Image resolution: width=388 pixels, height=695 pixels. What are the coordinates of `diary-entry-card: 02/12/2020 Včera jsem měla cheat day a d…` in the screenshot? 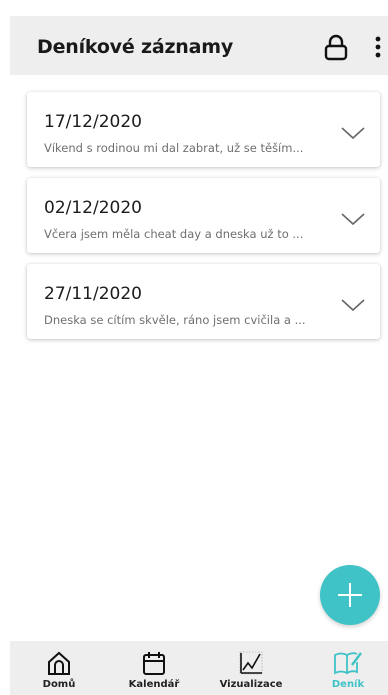 It's located at (203, 215).